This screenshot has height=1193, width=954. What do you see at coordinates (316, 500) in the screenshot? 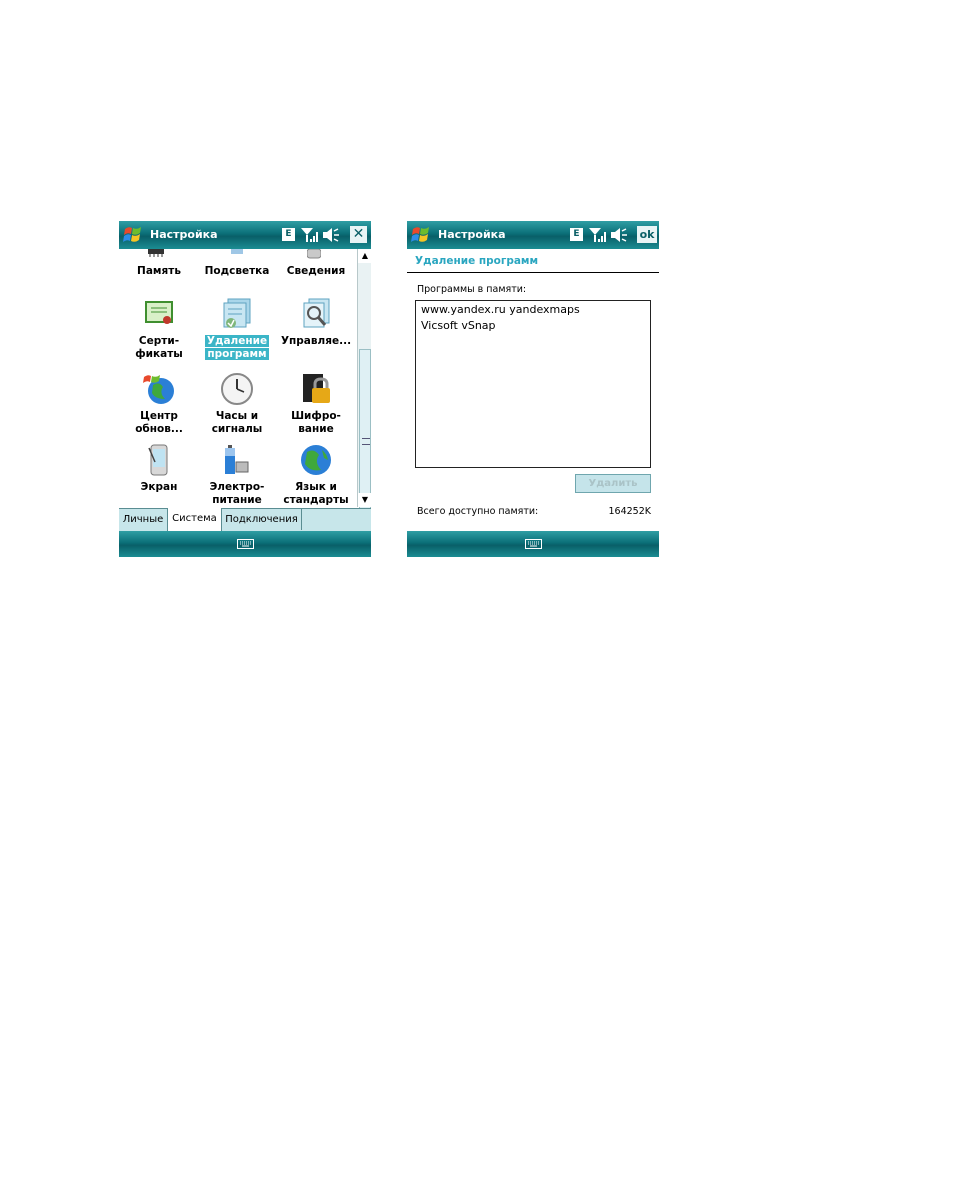
I see `item-label-line2: стандарты` at bounding box center [316, 500].